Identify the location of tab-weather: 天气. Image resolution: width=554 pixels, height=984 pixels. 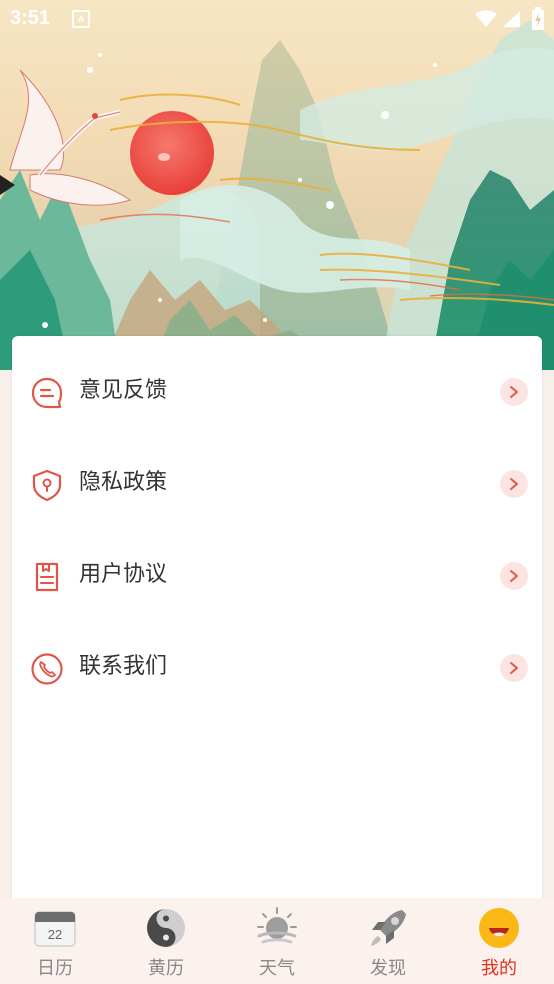
(277, 941).